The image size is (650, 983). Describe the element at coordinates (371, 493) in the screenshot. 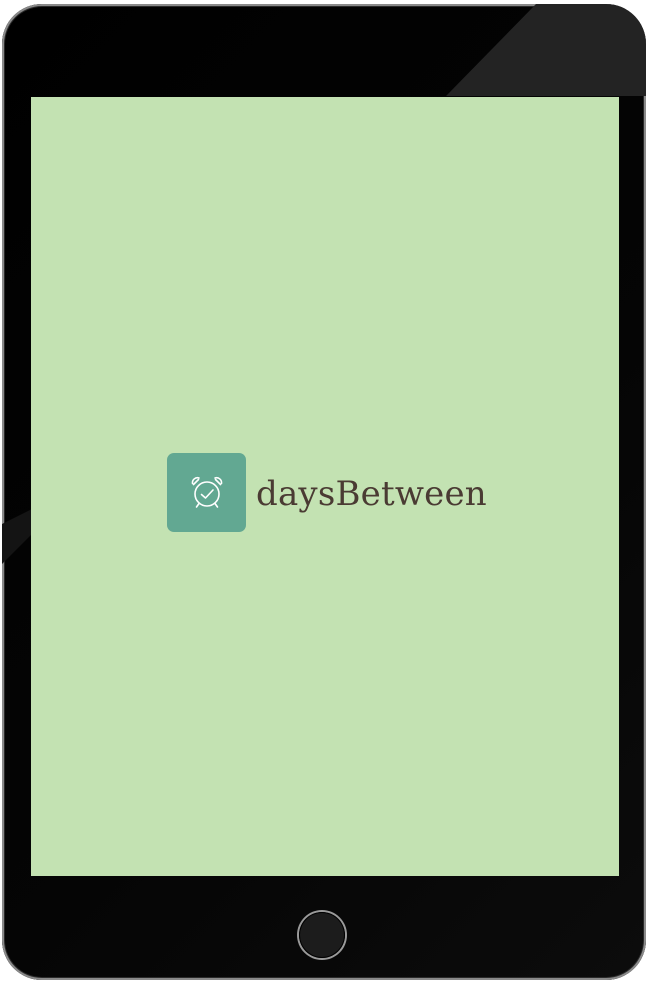

I see `app-name: daysBetween` at that location.